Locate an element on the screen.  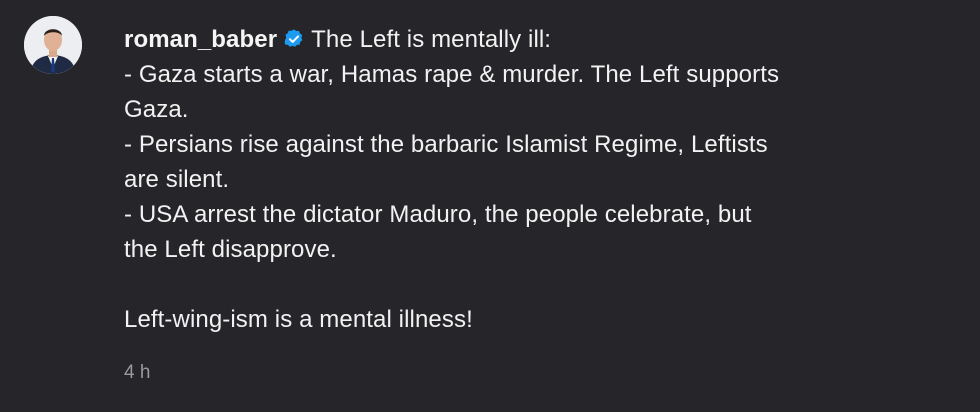
avatar is located at coordinates (53, 45).